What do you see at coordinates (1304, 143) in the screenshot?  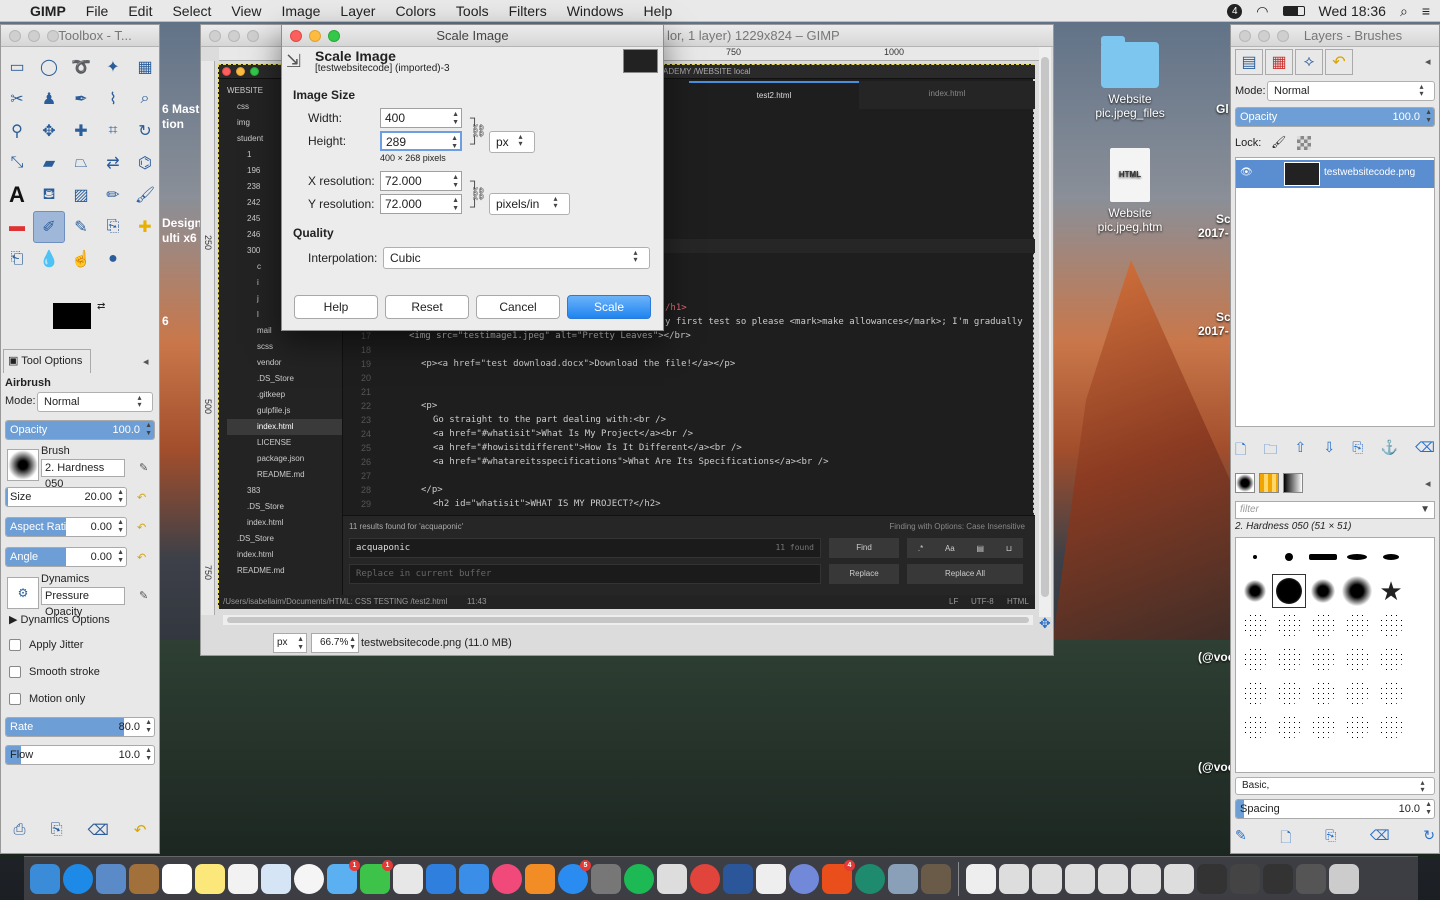 I see `lock-alpha-icon` at bounding box center [1304, 143].